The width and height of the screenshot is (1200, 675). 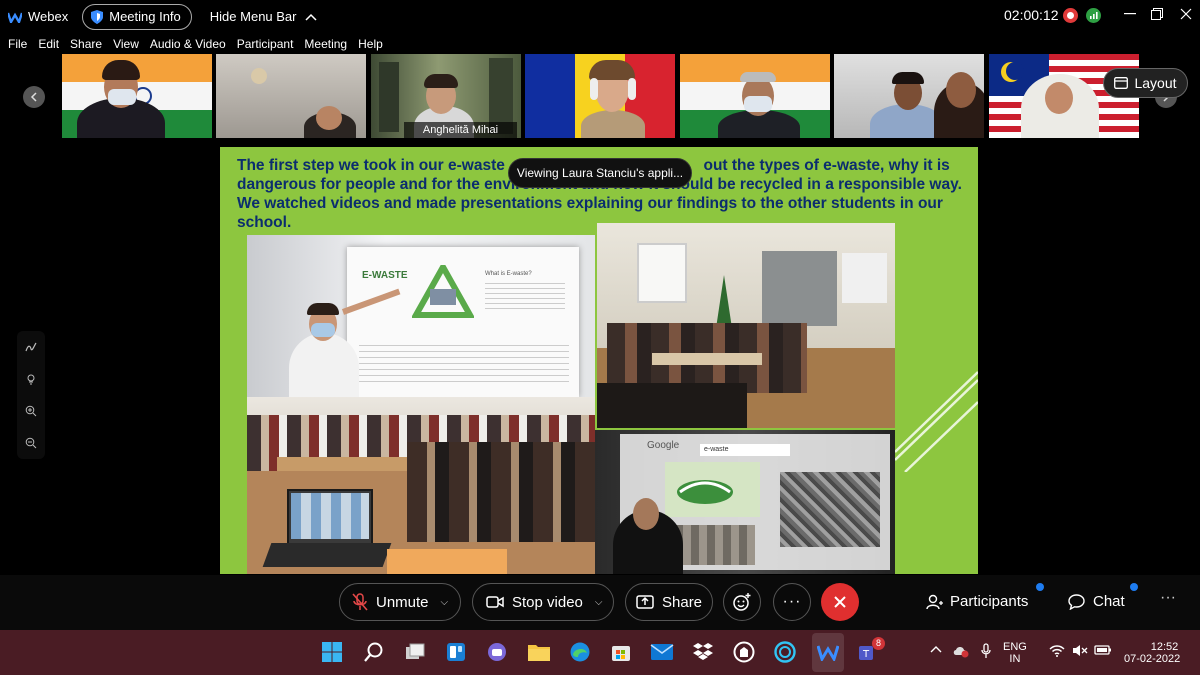 I want to click on end-meeting-button, so click(x=840, y=602).